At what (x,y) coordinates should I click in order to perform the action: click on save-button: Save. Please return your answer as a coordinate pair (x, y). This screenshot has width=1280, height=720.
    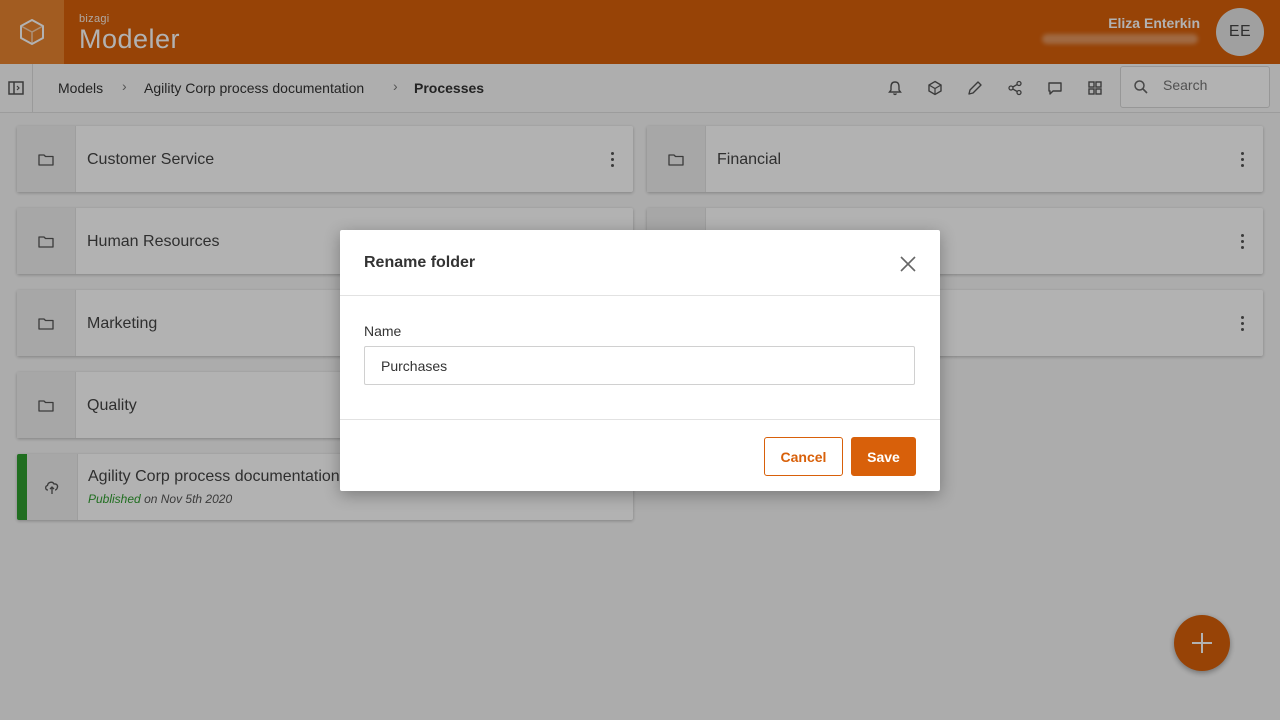
    Looking at the image, I should click on (883, 456).